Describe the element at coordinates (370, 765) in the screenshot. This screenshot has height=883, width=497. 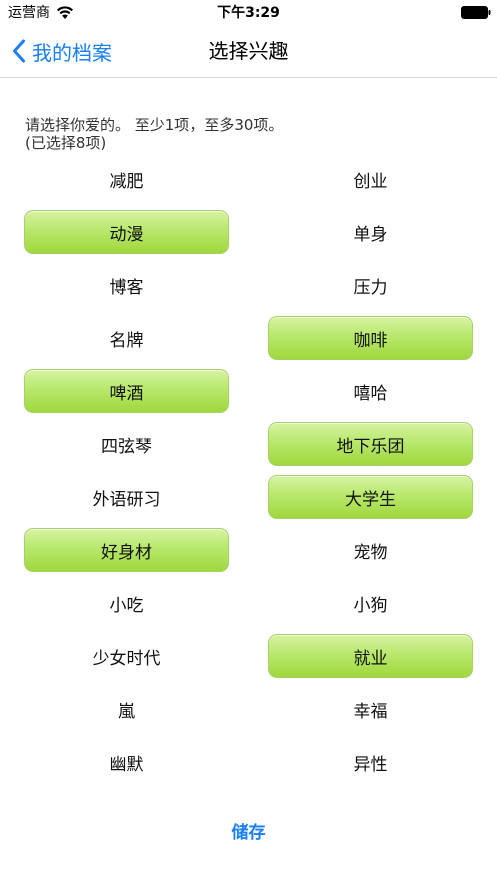
I see `interest-label: 异性` at that location.